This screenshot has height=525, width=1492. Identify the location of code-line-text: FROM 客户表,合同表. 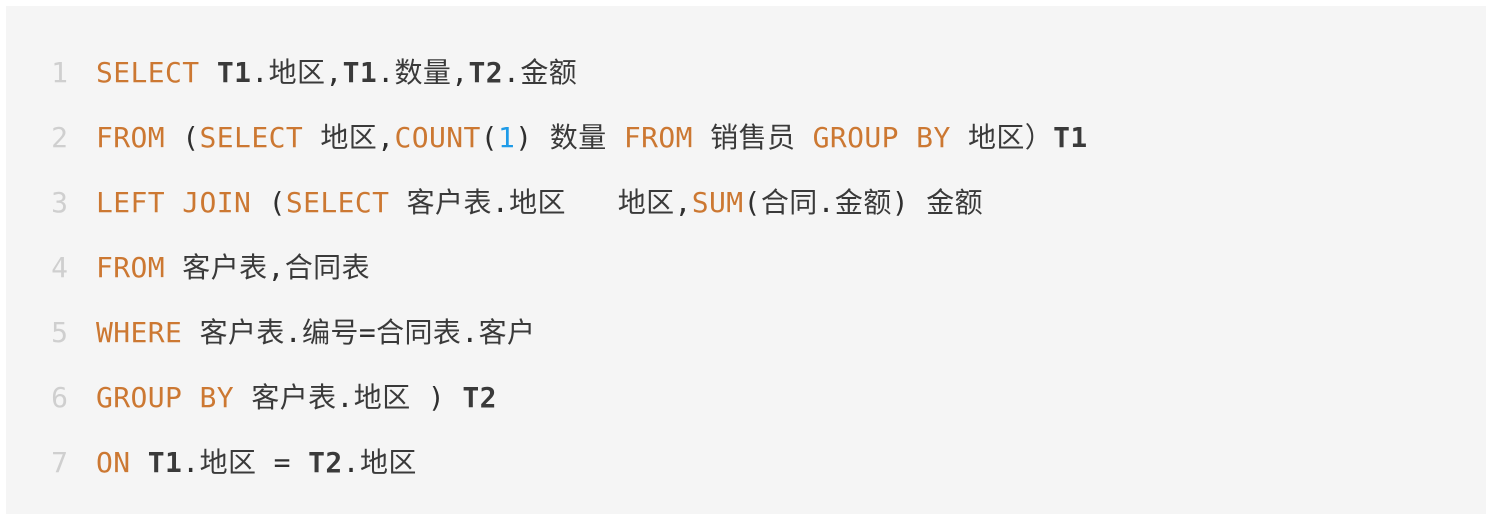
(219, 267).